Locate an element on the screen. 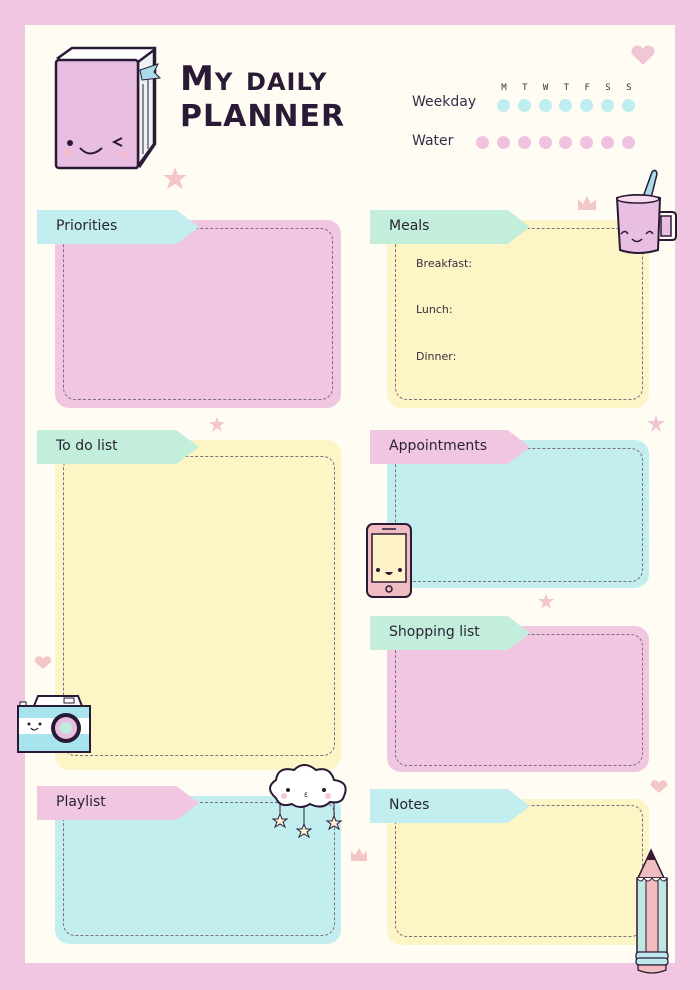 The width and height of the screenshot is (700, 990). todo-writing-area is located at coordinates (199, 606).